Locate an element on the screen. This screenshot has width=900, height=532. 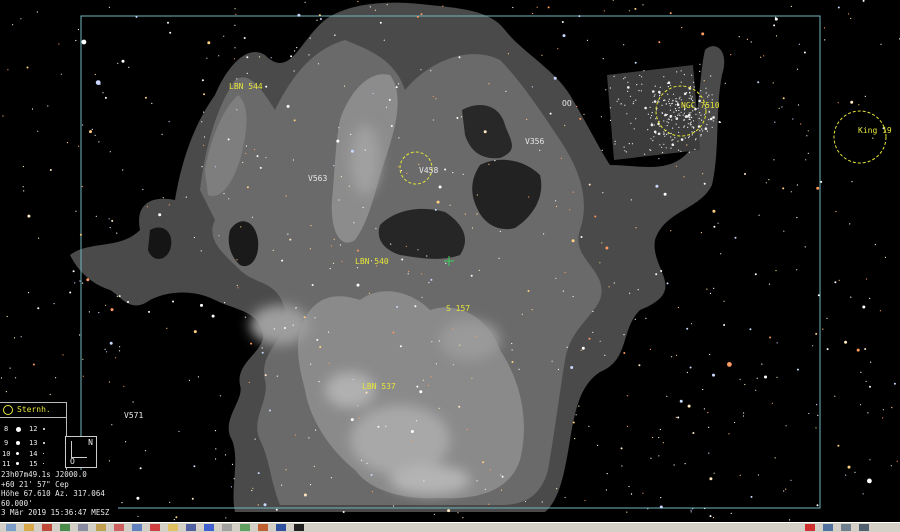
label-lbn544: LBN 544 is located at coordinates (246, 86).